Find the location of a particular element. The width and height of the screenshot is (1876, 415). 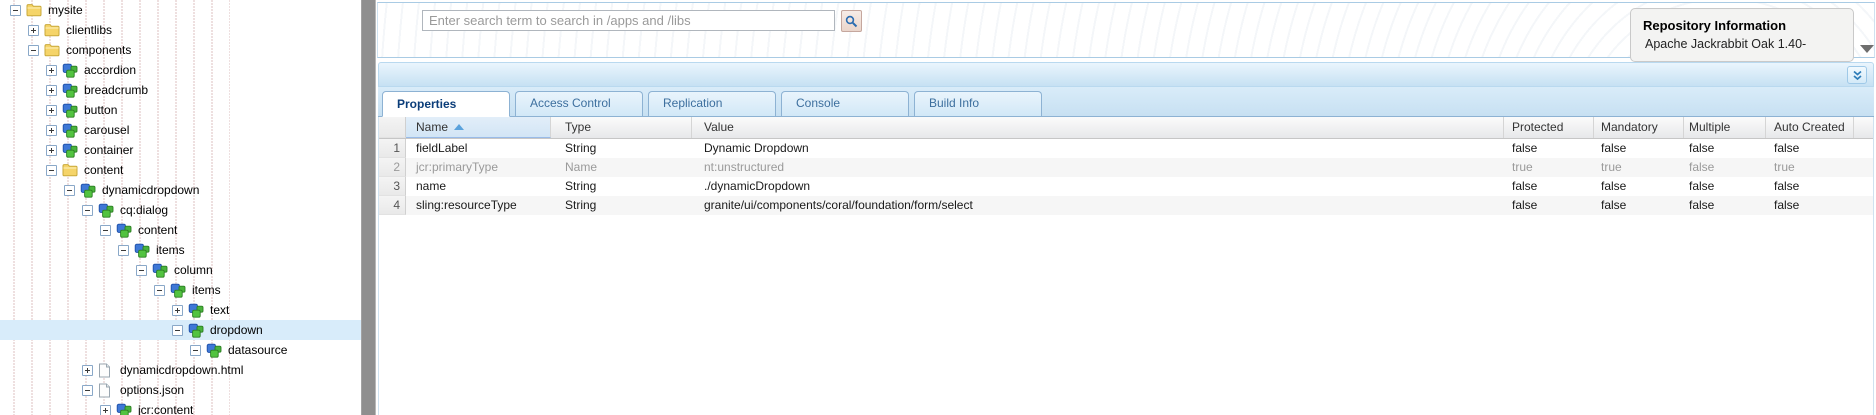

cell-value: ./dynamicDropdown is located at coordinates (757, 186).